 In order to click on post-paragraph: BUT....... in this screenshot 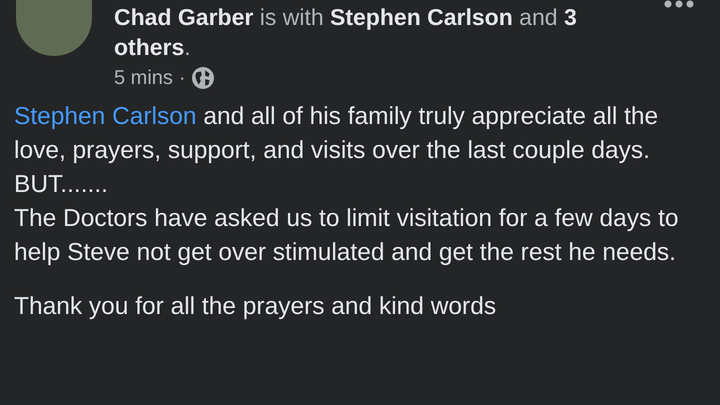, I will do `click(61, 185)`.